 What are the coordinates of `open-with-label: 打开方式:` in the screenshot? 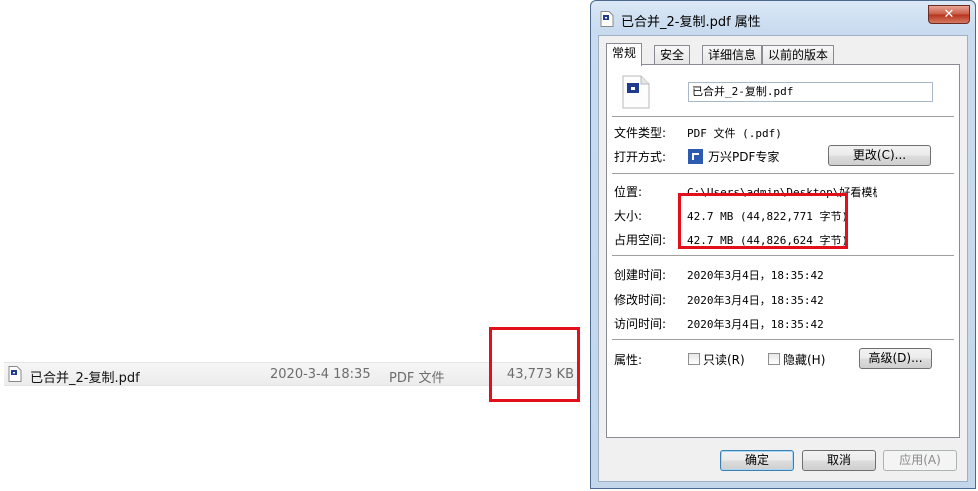 It's located at (640, 157).